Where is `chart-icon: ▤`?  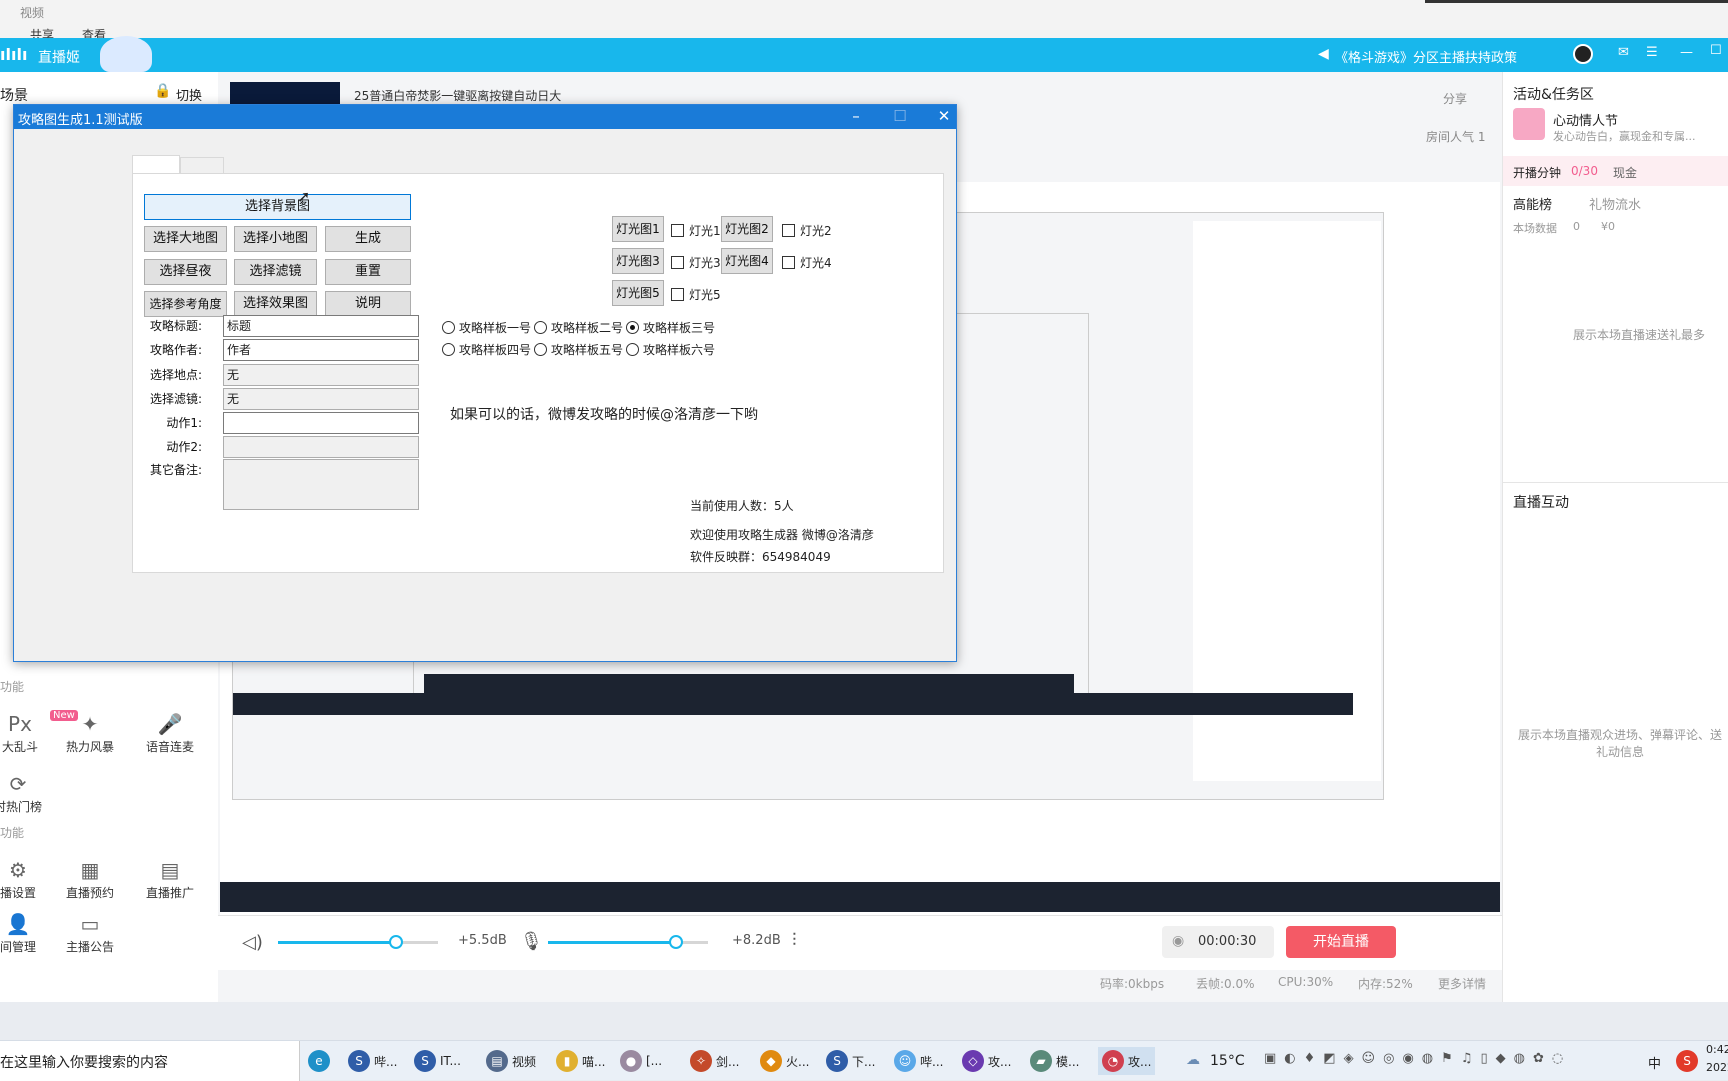
chart-icon: ▤ is located at coordinates (170, 870).